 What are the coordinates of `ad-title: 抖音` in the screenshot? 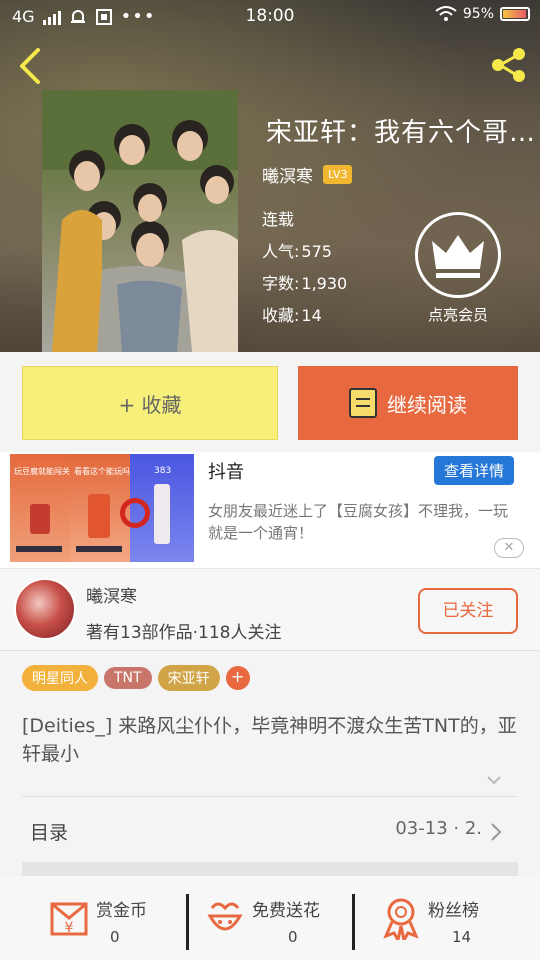 It's located at (226, 472).